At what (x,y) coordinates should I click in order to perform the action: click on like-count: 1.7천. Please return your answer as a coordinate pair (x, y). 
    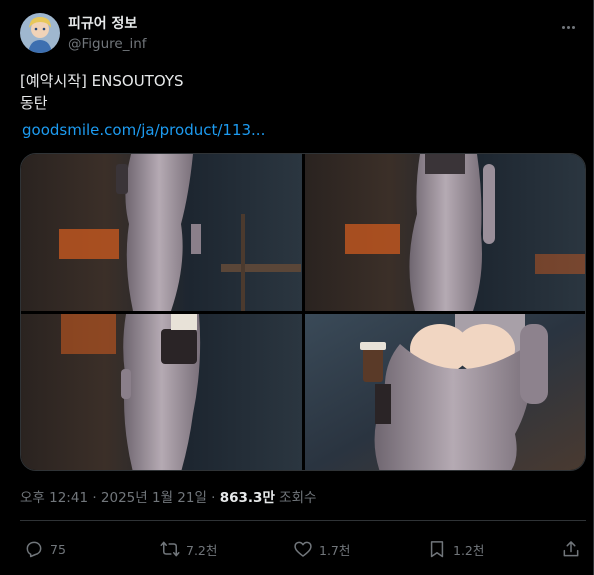
    Looking at the image, I should click on (335, 550).